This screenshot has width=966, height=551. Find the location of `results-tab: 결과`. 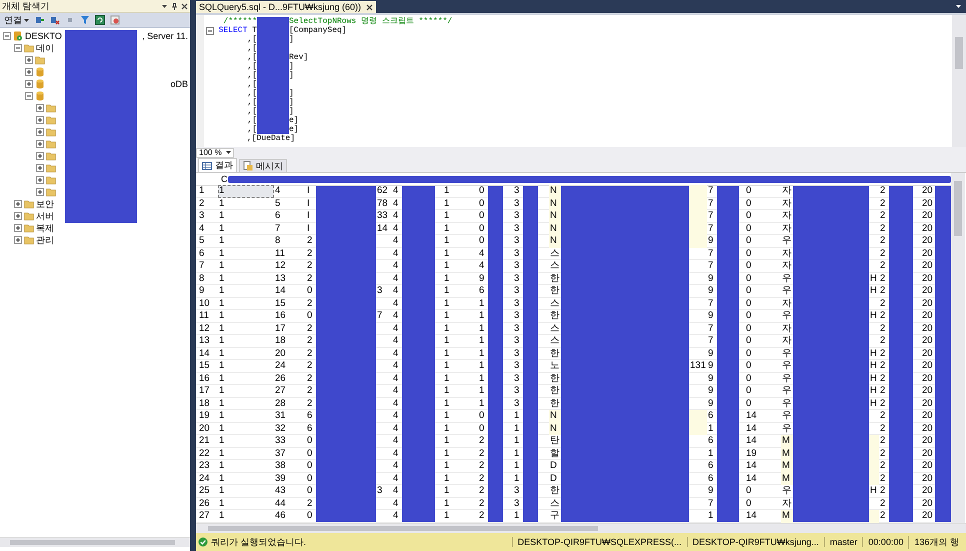

results-tab: 결과 is located at coordinates (217, 165).